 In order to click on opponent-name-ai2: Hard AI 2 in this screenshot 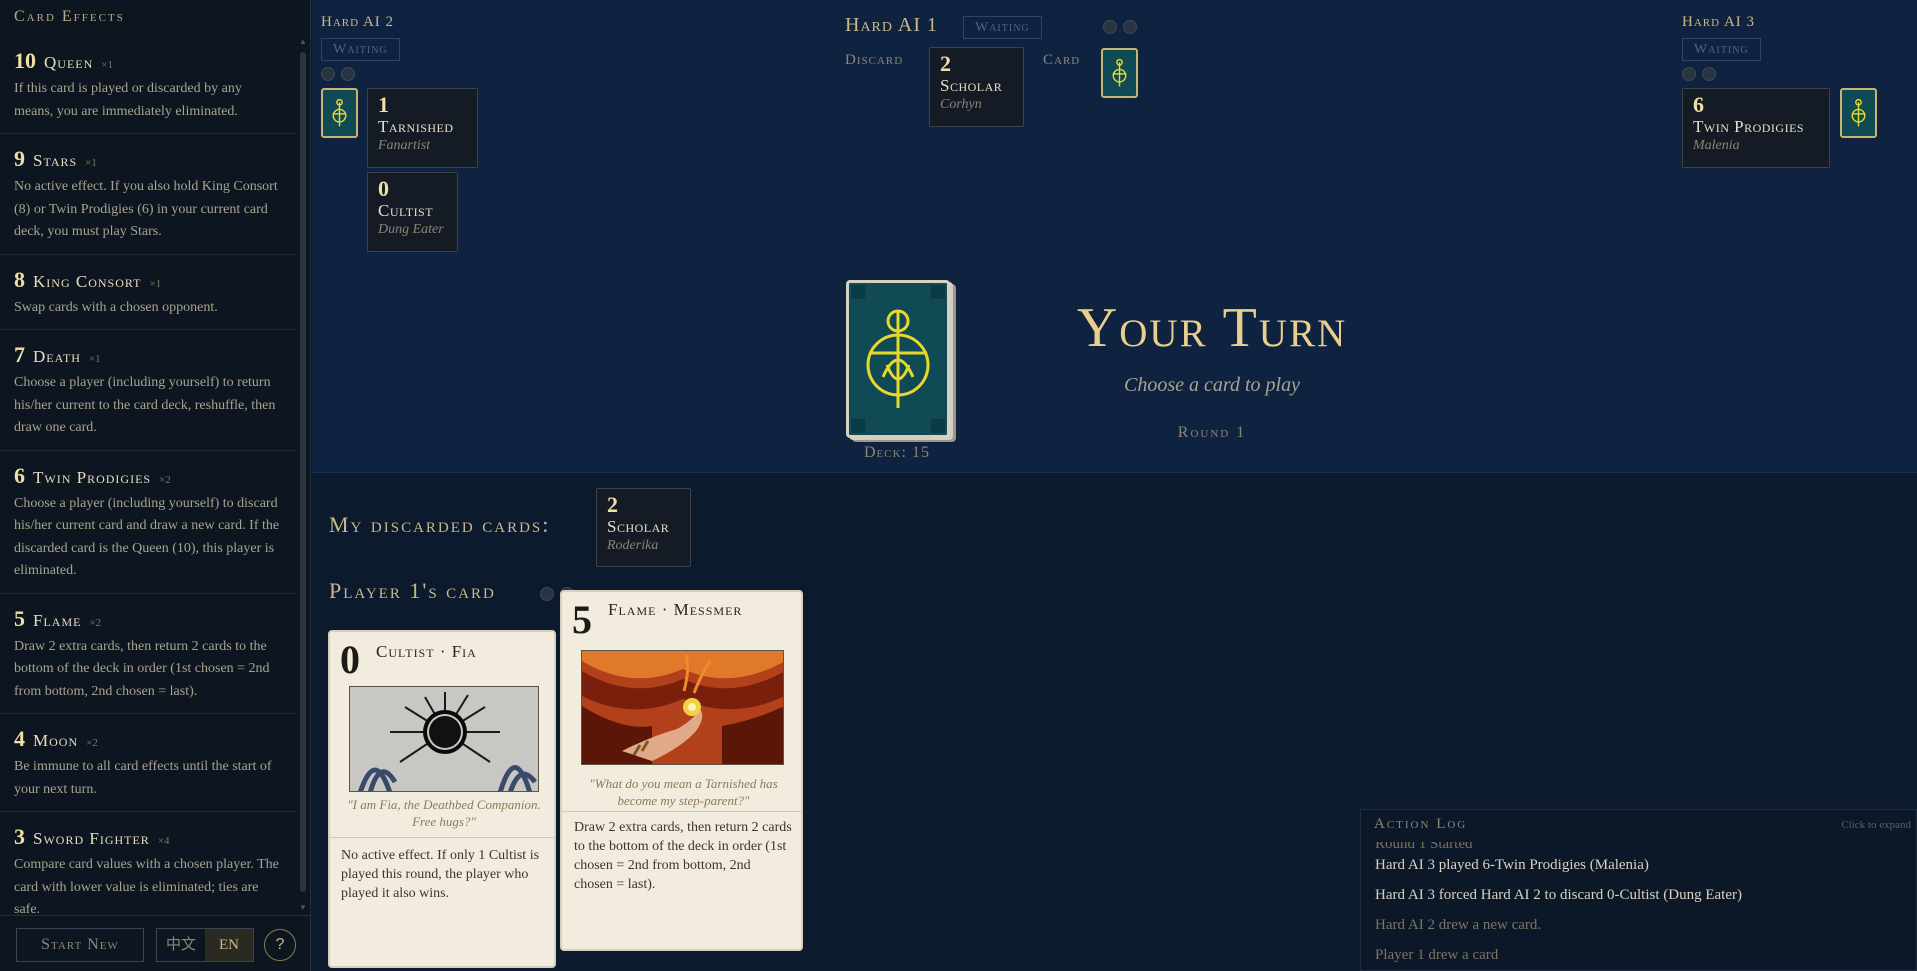, I will do `click(358, 22)`.